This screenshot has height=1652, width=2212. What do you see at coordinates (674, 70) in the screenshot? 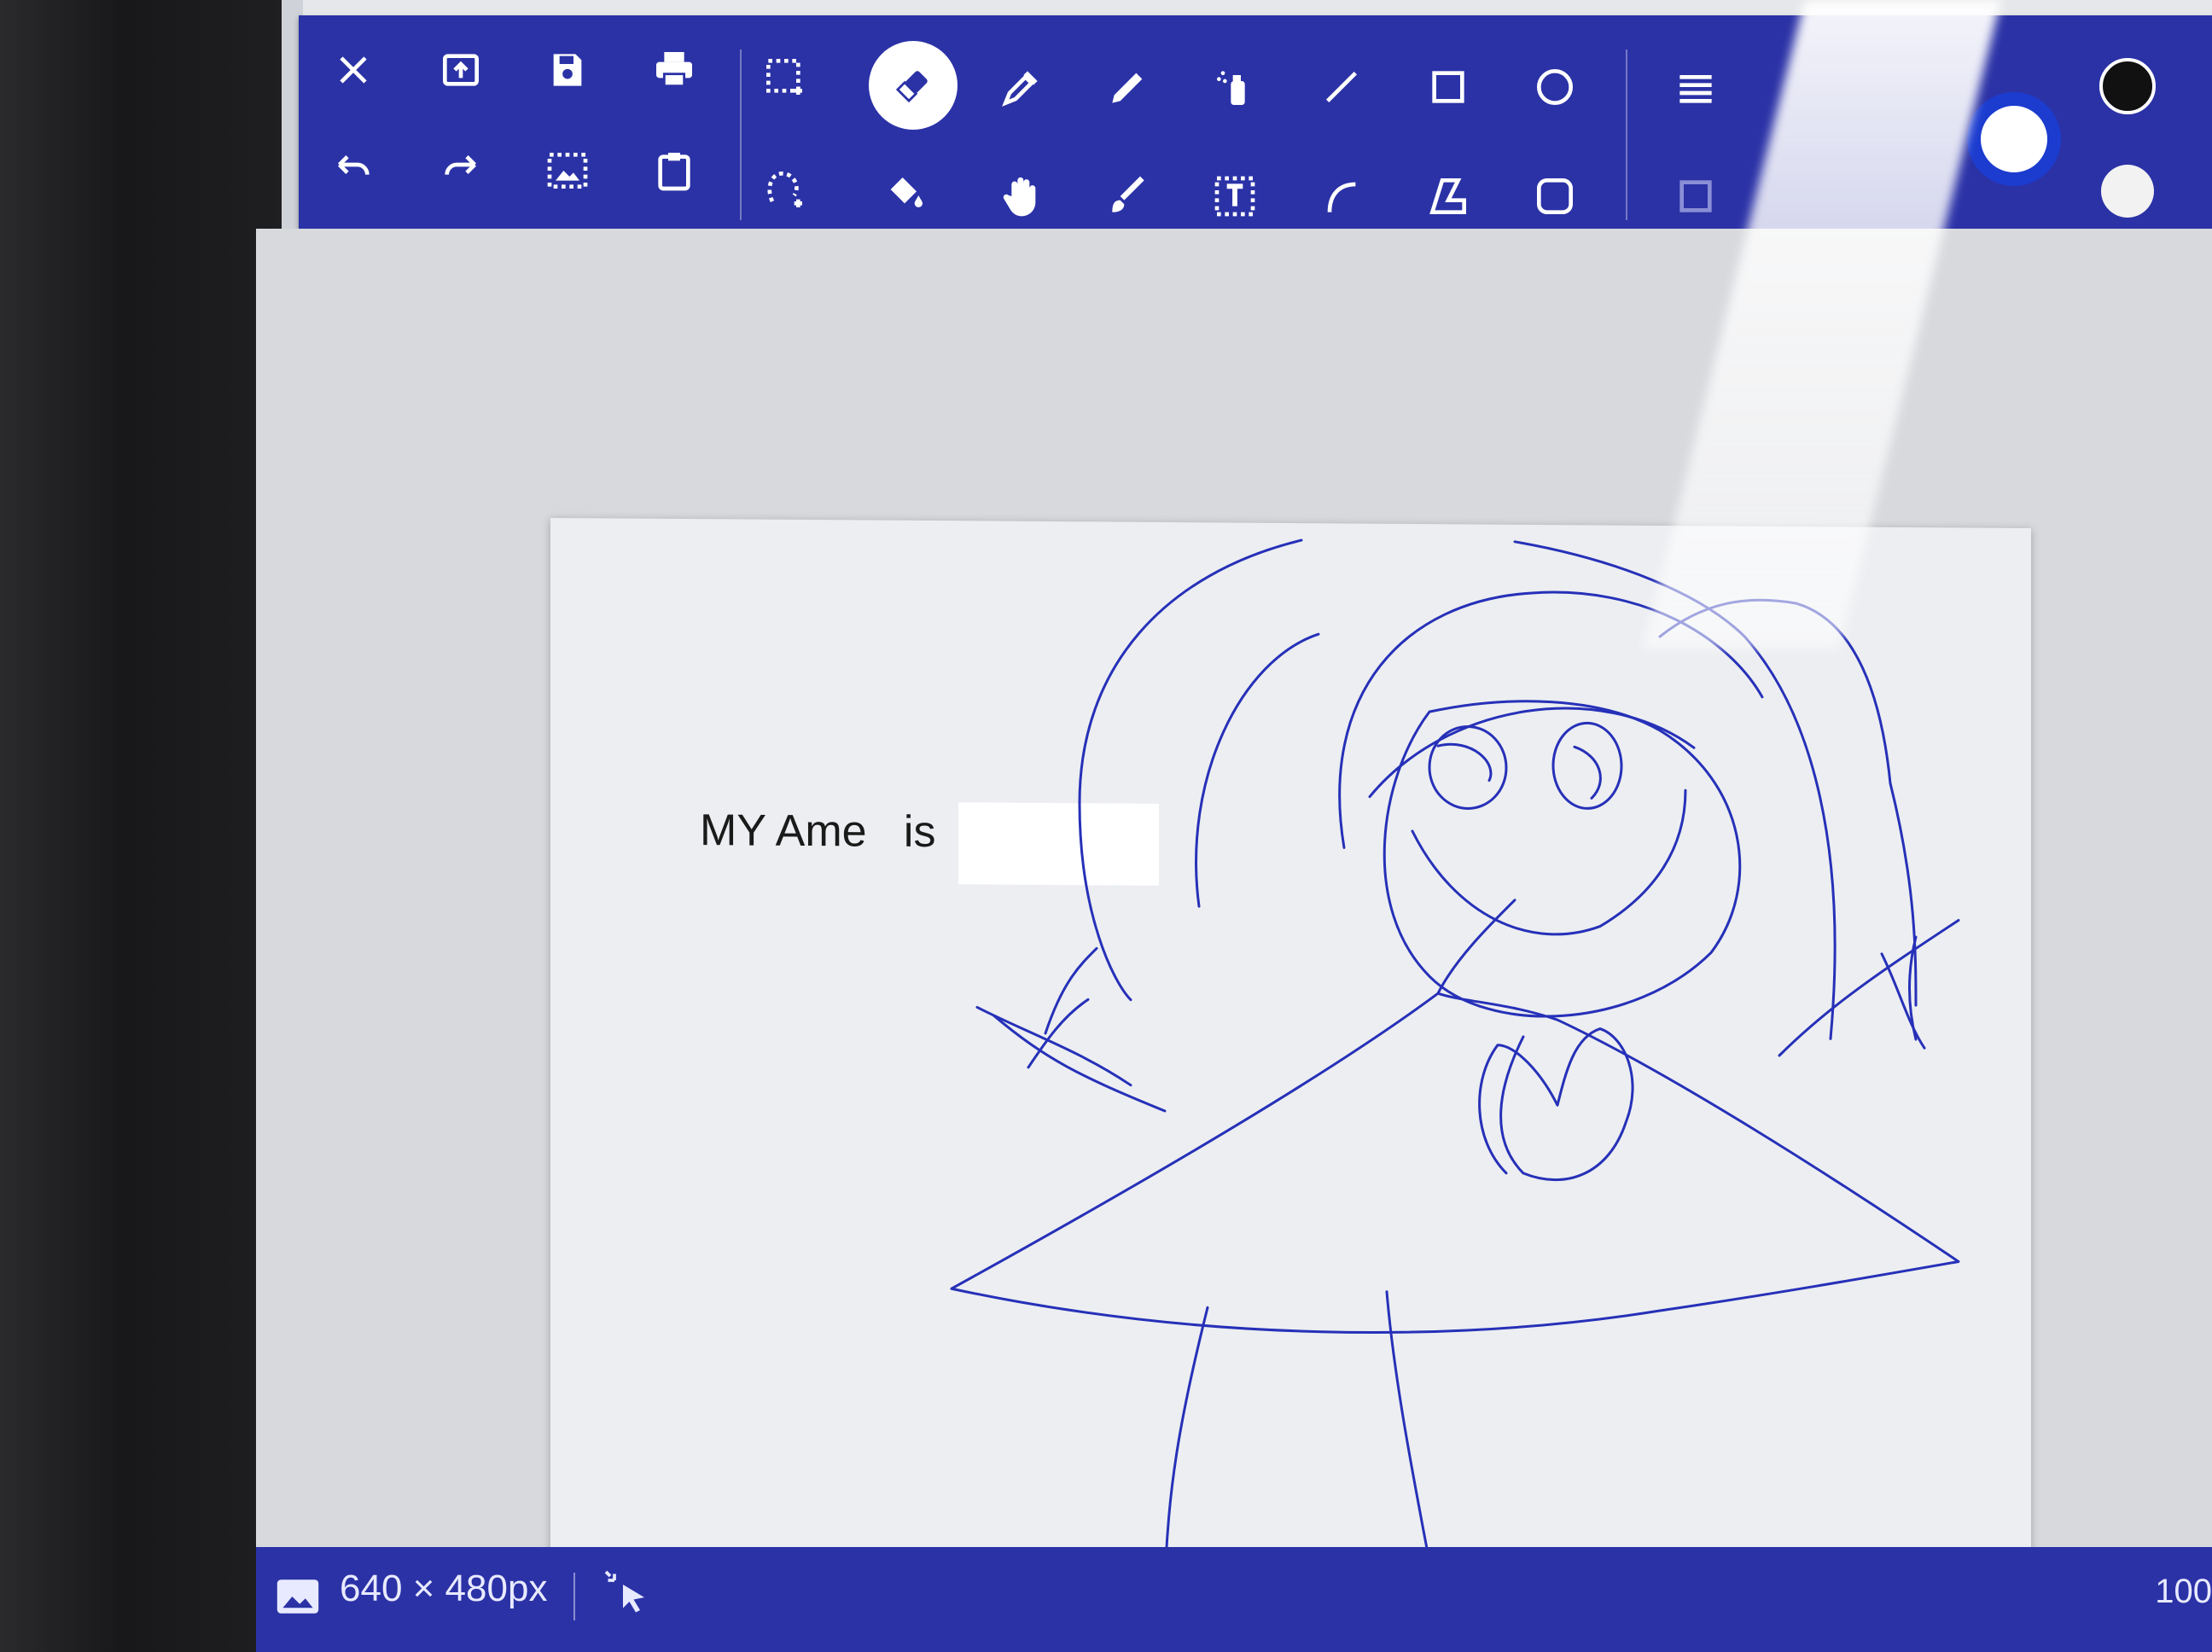
I see `print-icon` at bounding box center [674, 70].